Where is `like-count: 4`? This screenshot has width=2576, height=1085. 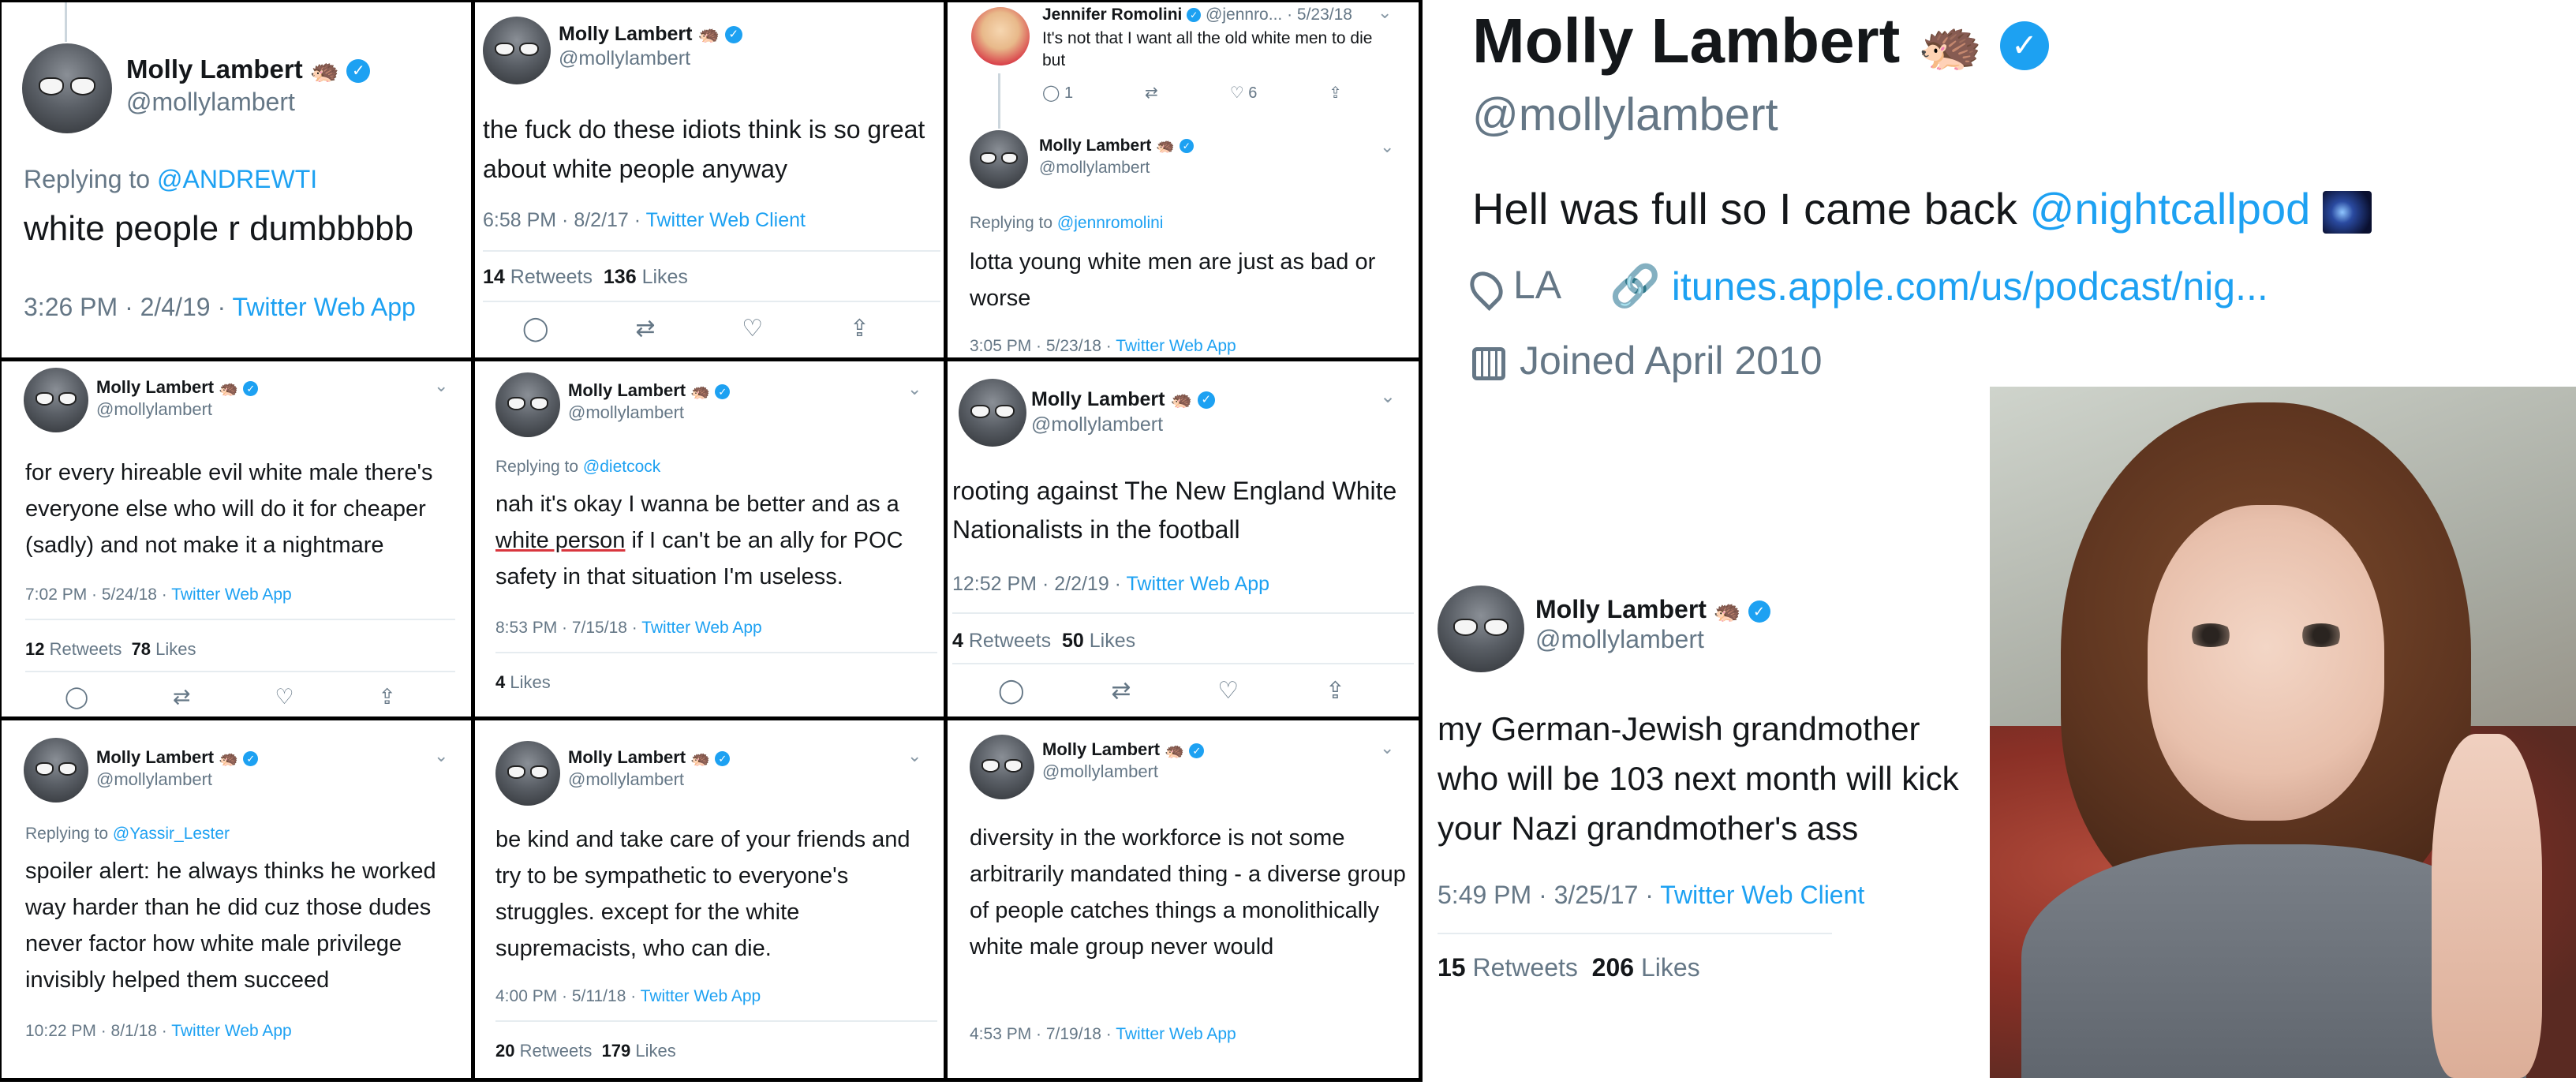
like-count: 4 is located at coordinates (500, 682).